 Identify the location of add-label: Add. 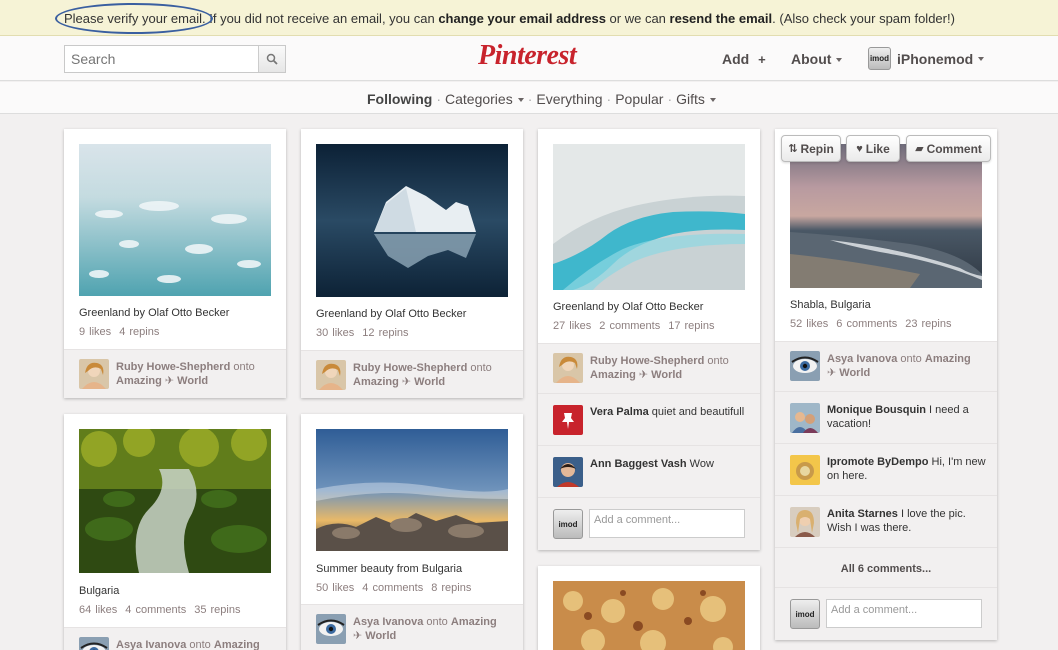
(736, 59).